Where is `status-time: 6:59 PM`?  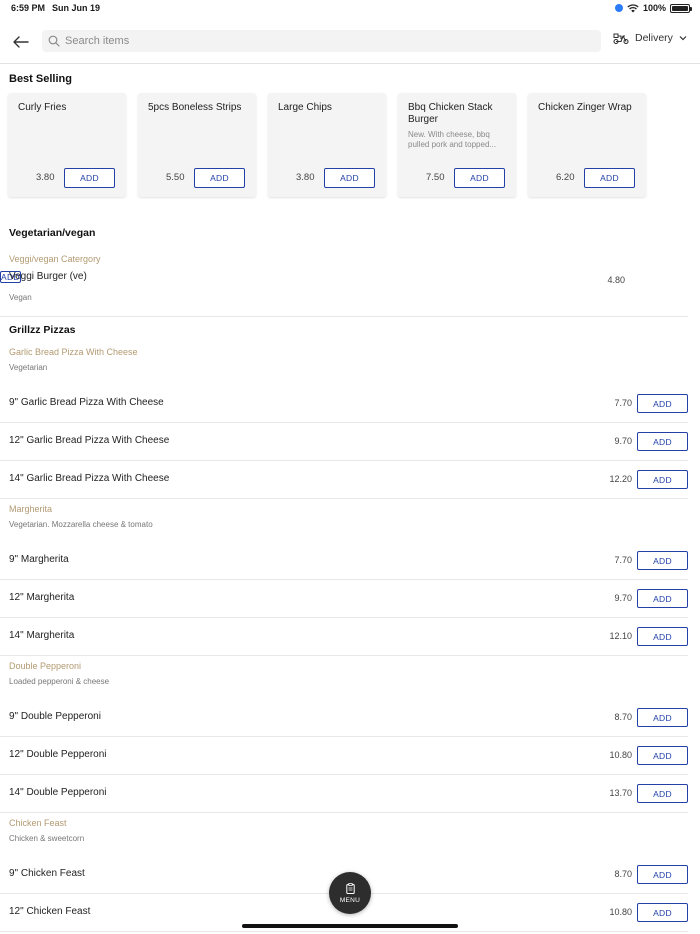
status-time: 6:59 PM is located at coordinates (28, 8).